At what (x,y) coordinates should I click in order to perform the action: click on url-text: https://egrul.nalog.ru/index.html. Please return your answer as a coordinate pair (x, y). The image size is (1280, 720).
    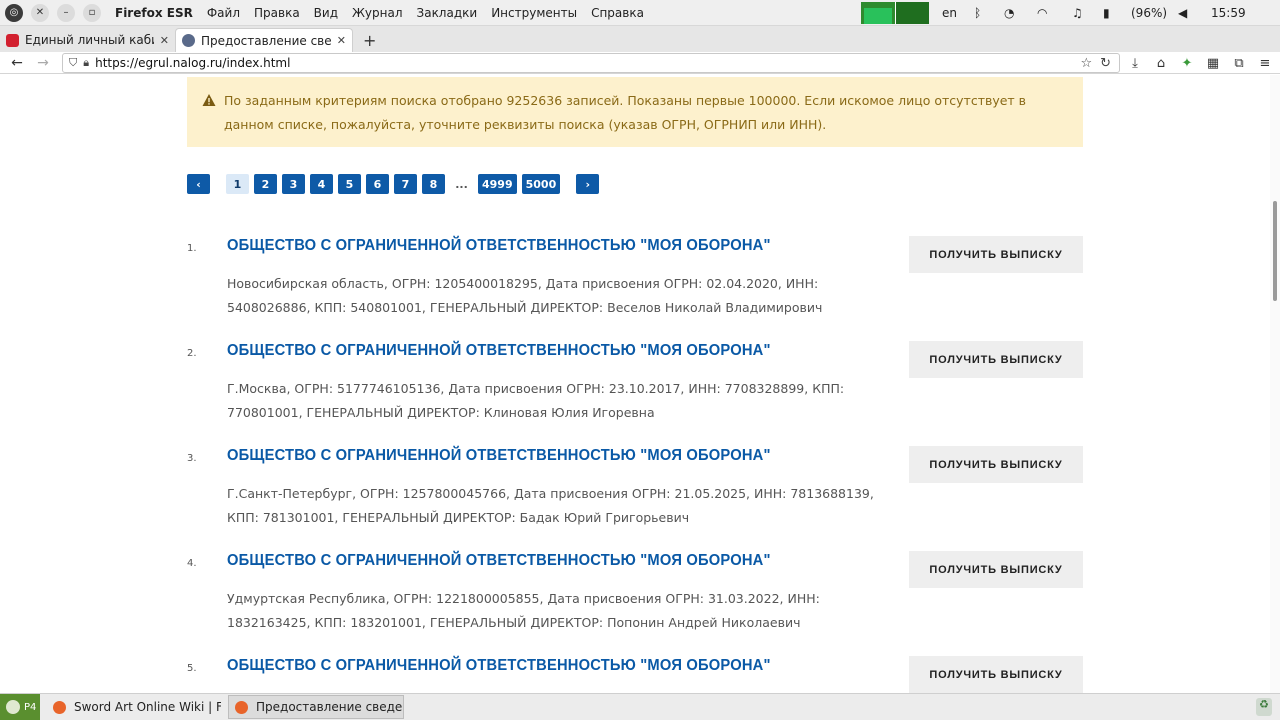
    Looking at the image, I should click on (587, 63).